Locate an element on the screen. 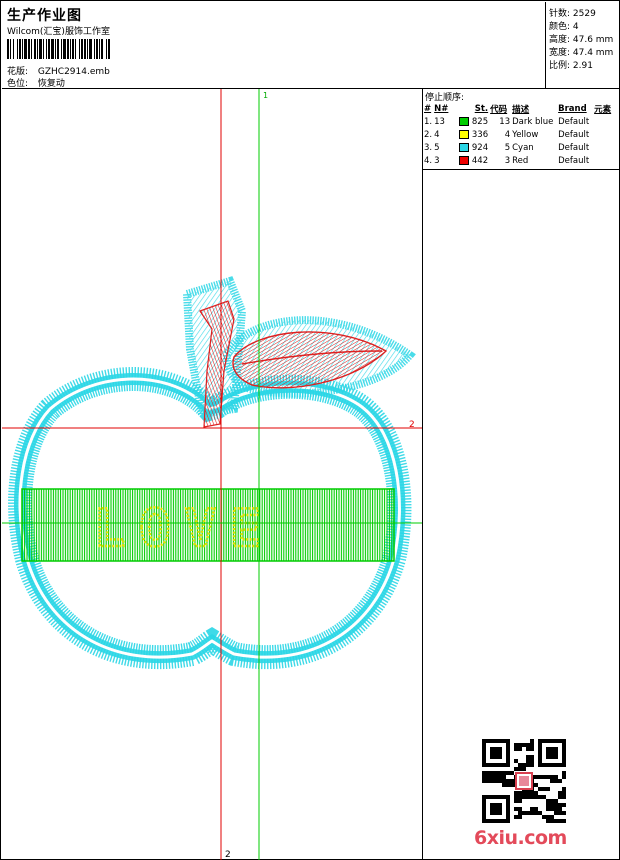 The image size is (620, 860). row-code: 13 is located at coordinates (505, 121).